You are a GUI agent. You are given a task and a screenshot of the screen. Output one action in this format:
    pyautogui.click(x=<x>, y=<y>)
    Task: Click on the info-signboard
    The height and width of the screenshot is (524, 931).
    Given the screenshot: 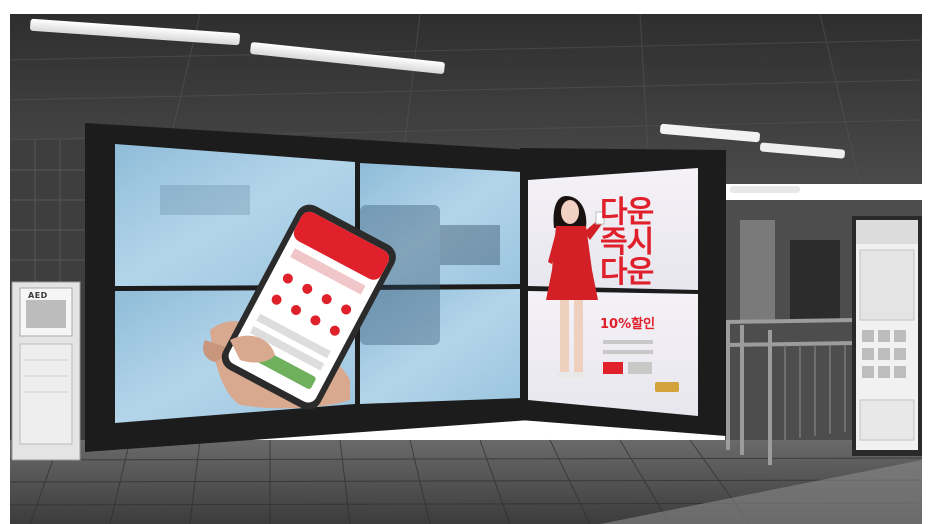 What is the action you would take?
    pyautogui.click(x=887, y=336)
    